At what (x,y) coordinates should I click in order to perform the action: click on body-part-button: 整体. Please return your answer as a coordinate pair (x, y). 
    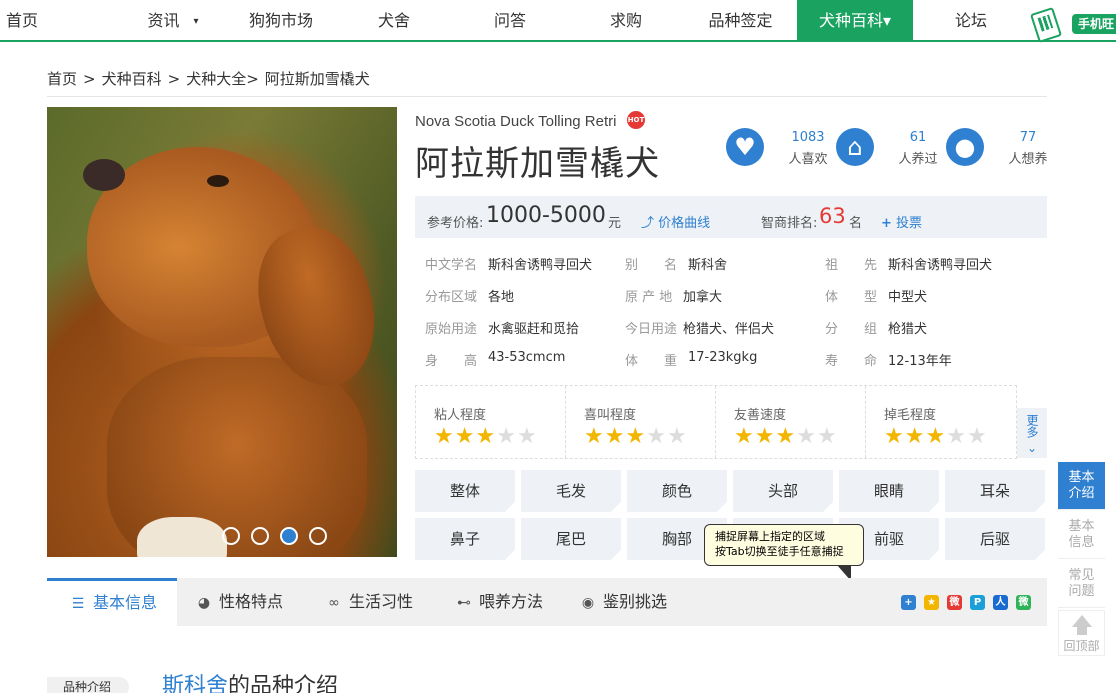
    Looking at the image, I should click on (465, 491).